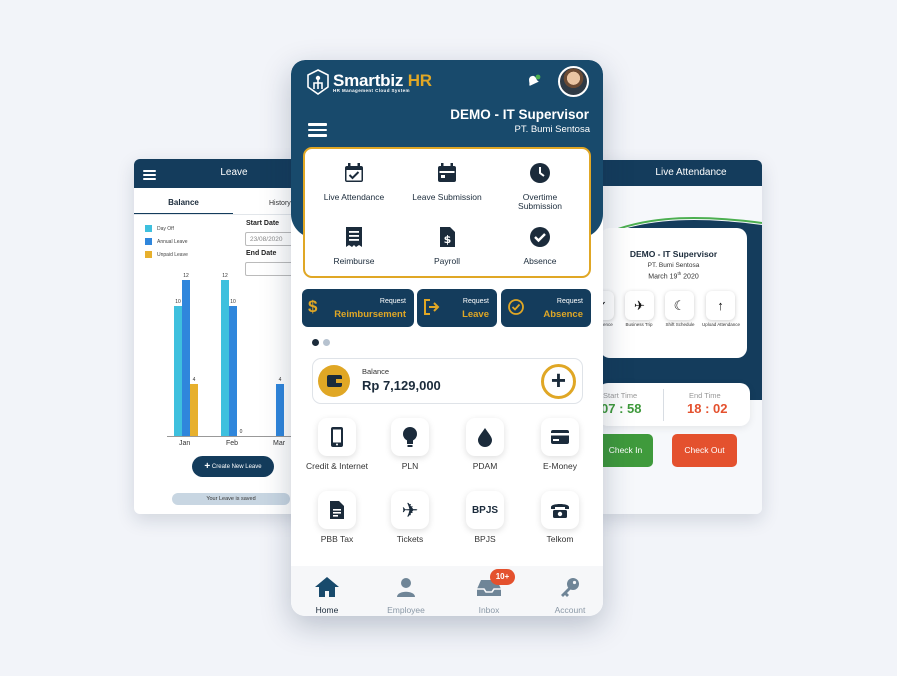 The height and width of the screenshot is (676, 897). What do you see at coordinates (233, 466) in the screenshot?
I see `create-new-leave-button: + Create New Leave` at bounding box center [233, 466].